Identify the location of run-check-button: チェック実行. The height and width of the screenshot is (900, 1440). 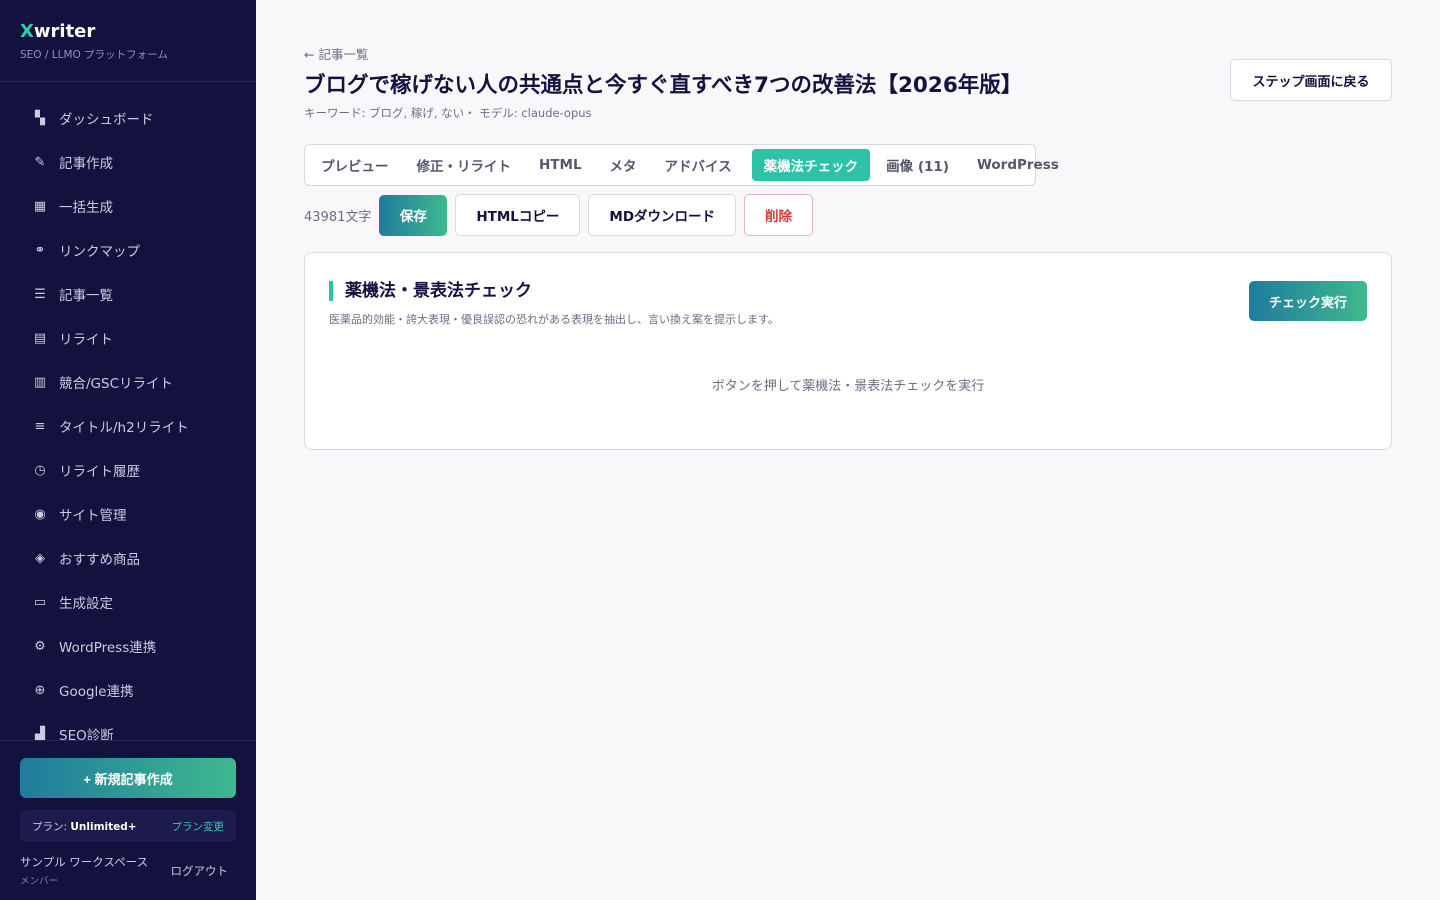
(1308, 301).